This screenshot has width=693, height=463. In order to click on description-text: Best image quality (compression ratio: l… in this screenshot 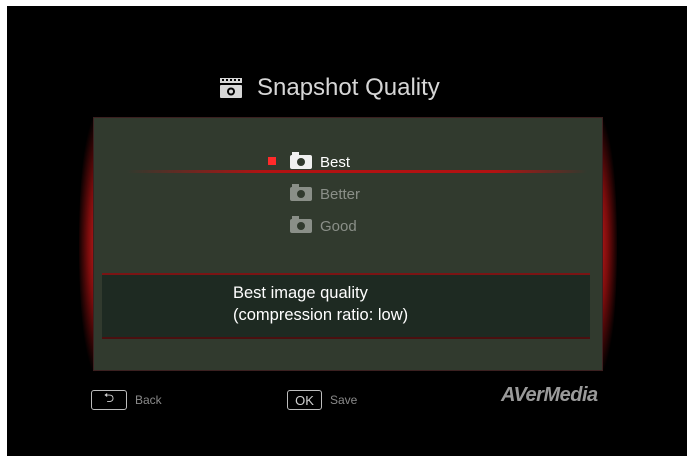, I will do `click(320, 304)`.